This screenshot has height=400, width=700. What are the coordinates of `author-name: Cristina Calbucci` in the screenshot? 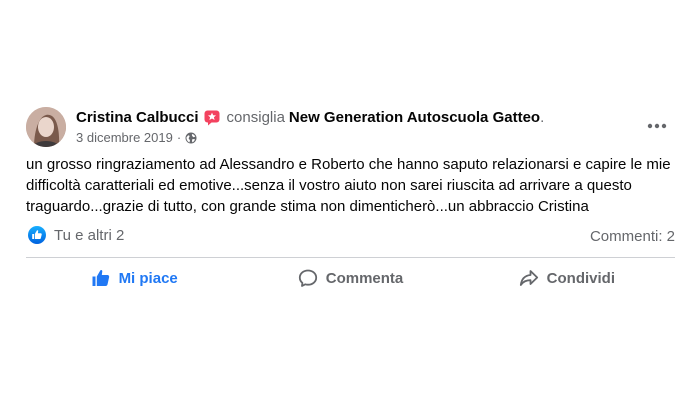 It's located at (137, 118).